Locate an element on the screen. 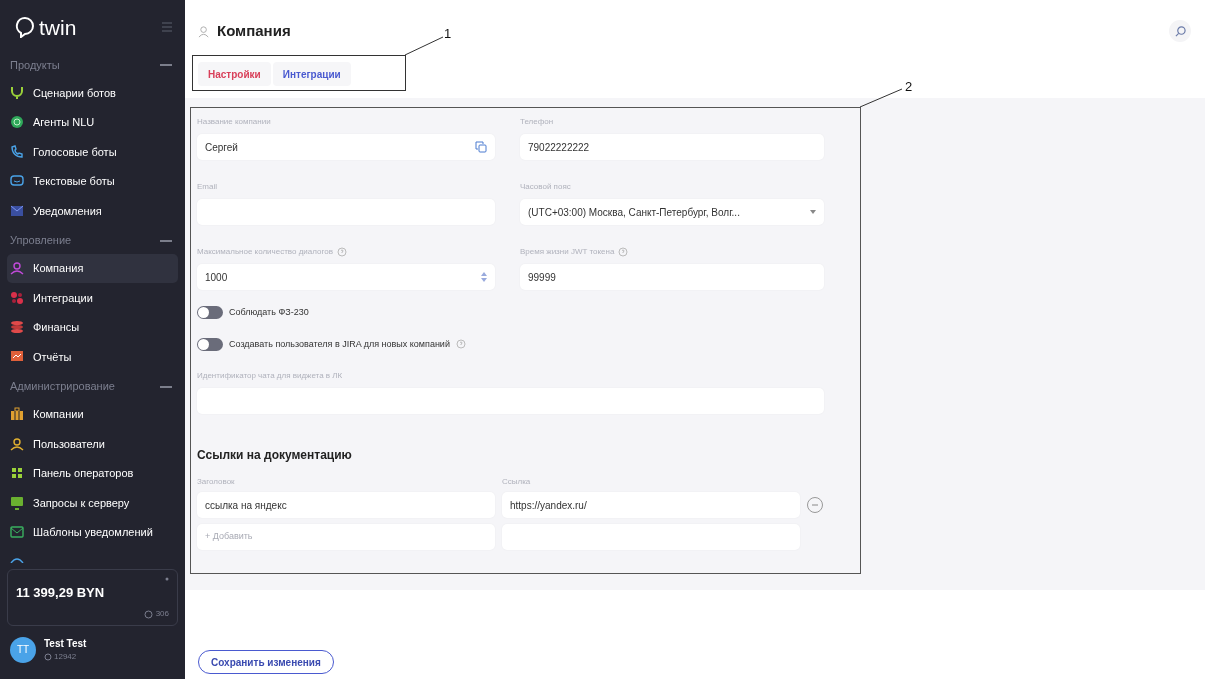 The width and height of the screenshot is (1205, 679). callout-number: 2 is located at coordinates (909, 87).